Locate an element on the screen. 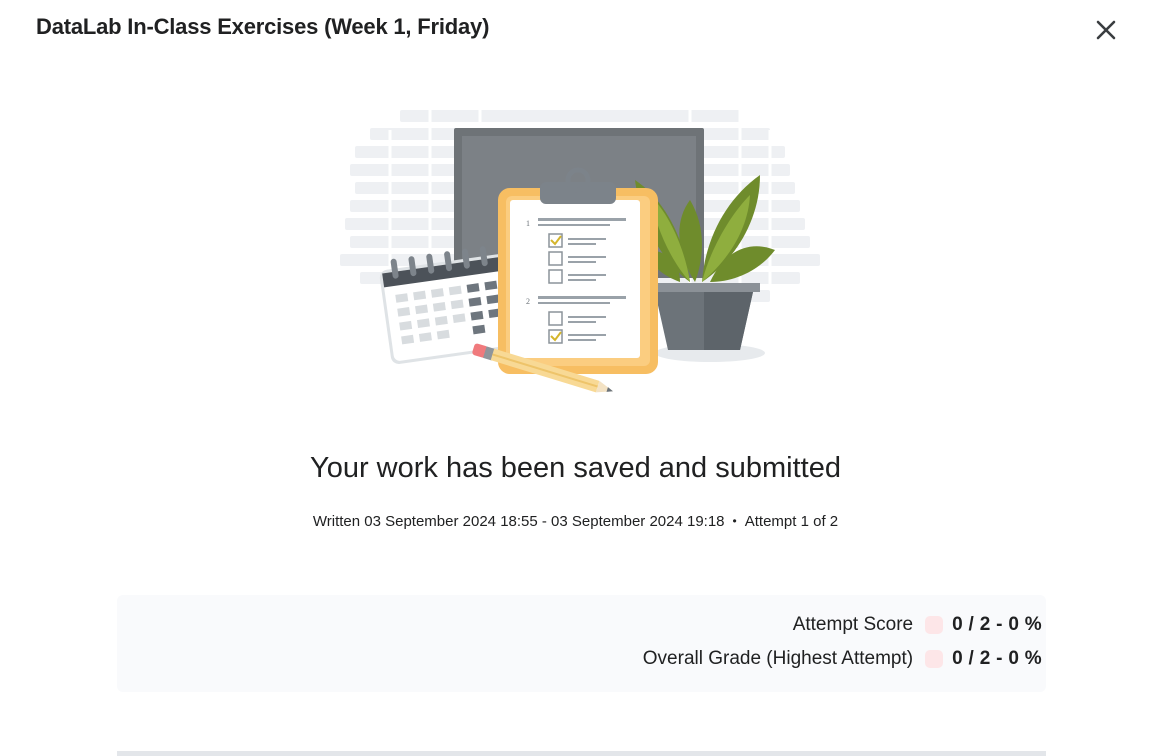  close-button is located at coordinates (1106, 30).